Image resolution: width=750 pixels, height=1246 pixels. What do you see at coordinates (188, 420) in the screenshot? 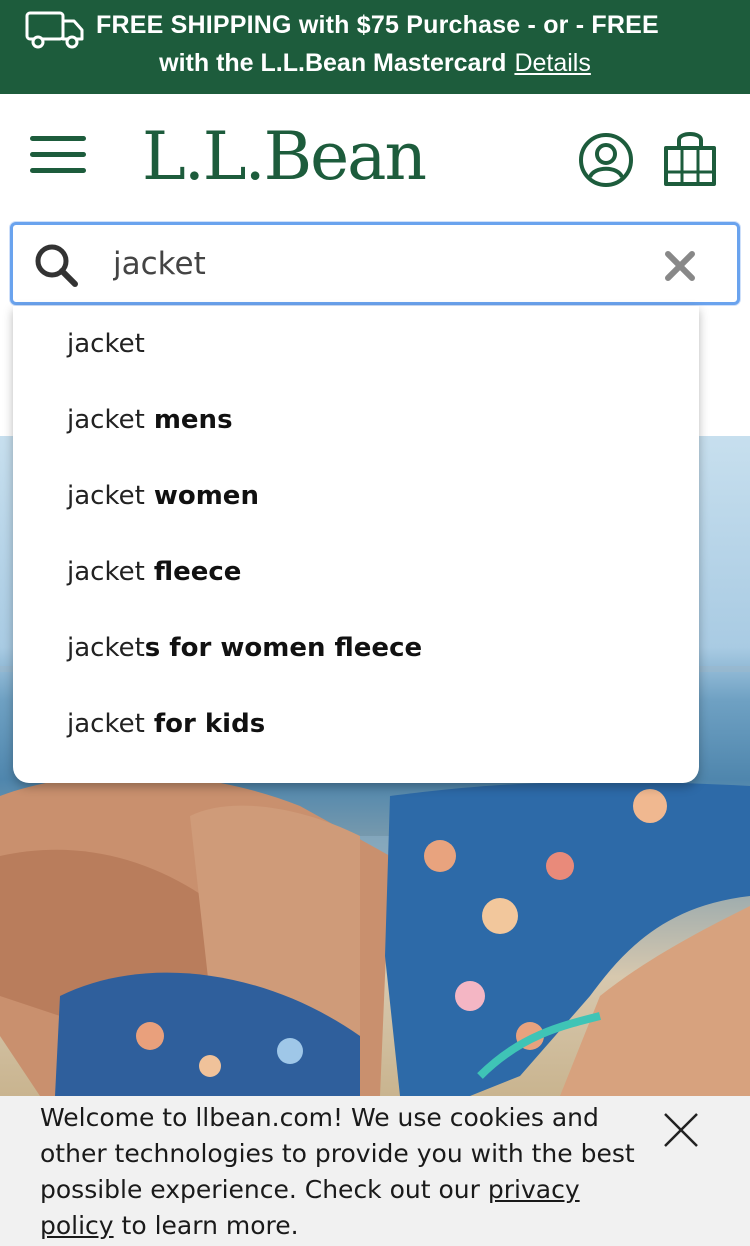
I see `suggestion-suffix: mens` at bounding box center [188, 420].